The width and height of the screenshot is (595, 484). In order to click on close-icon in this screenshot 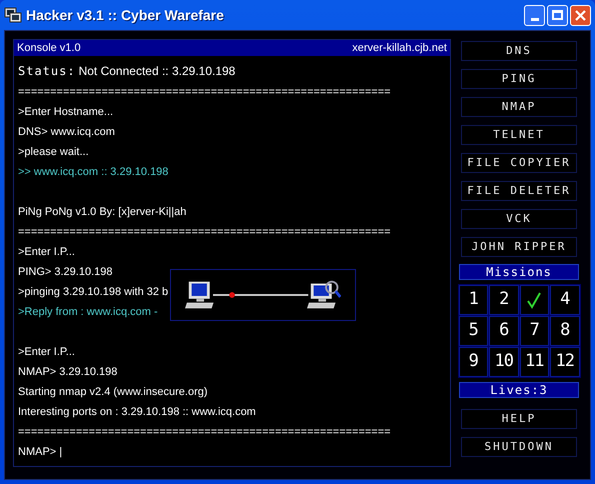, I will do `click(580, 15)`.